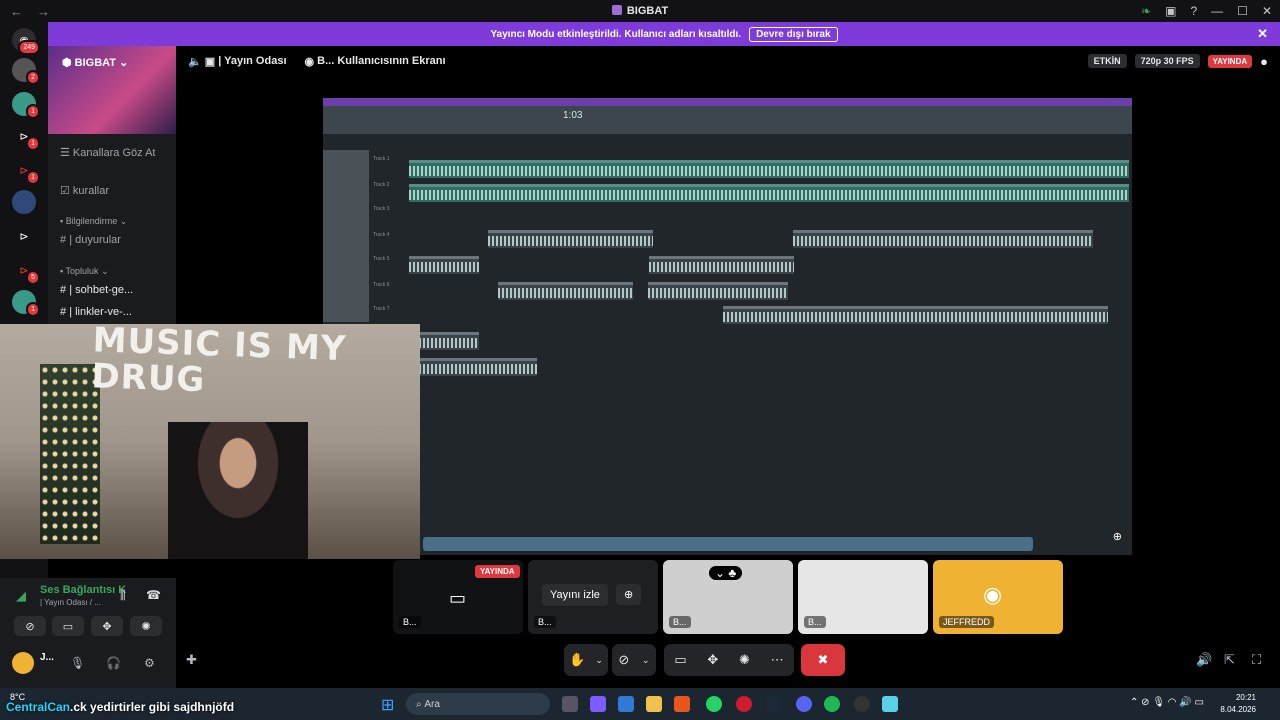 This screenshot has height=720, width=1280. What do you see at coordinates (626, 704) in the screenshot?
I see `store-icon` at bounding box center [626, 704].